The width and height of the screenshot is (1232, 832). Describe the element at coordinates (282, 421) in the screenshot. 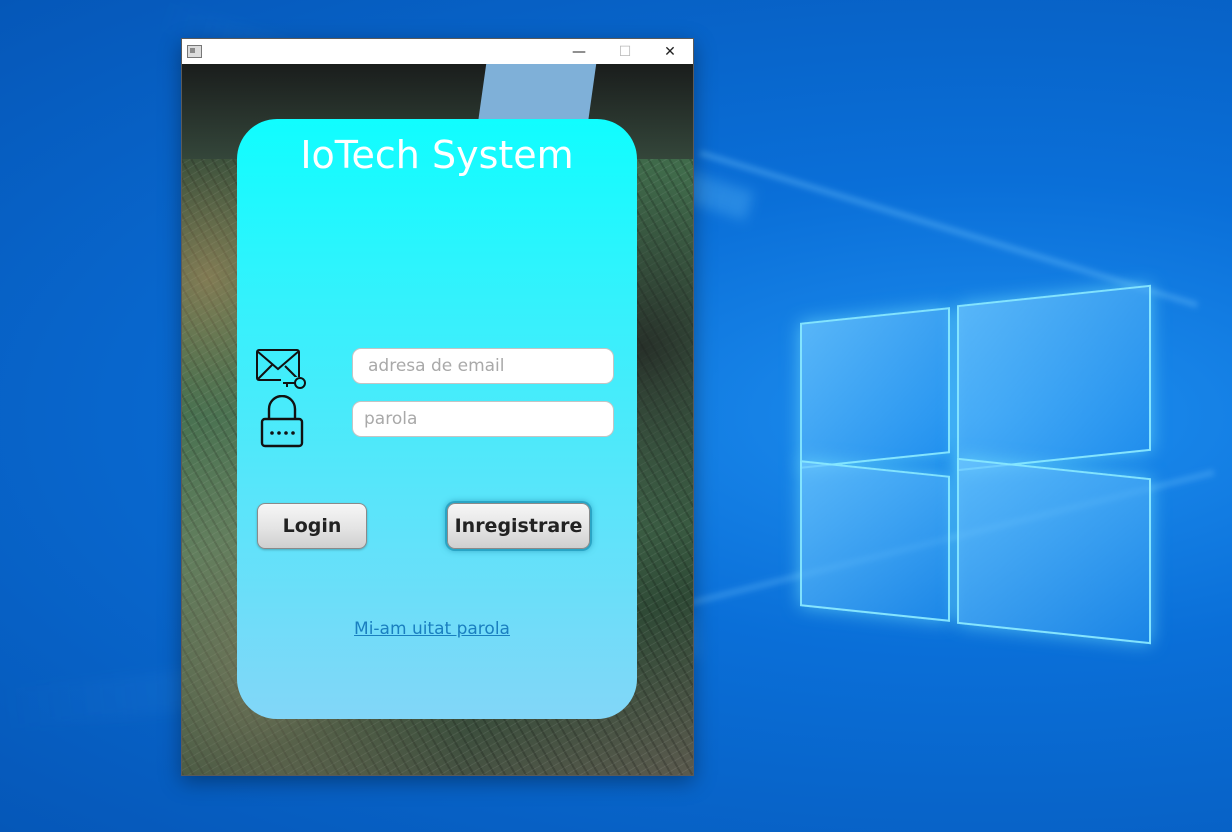

I see `padlock-password-icon` at that location.